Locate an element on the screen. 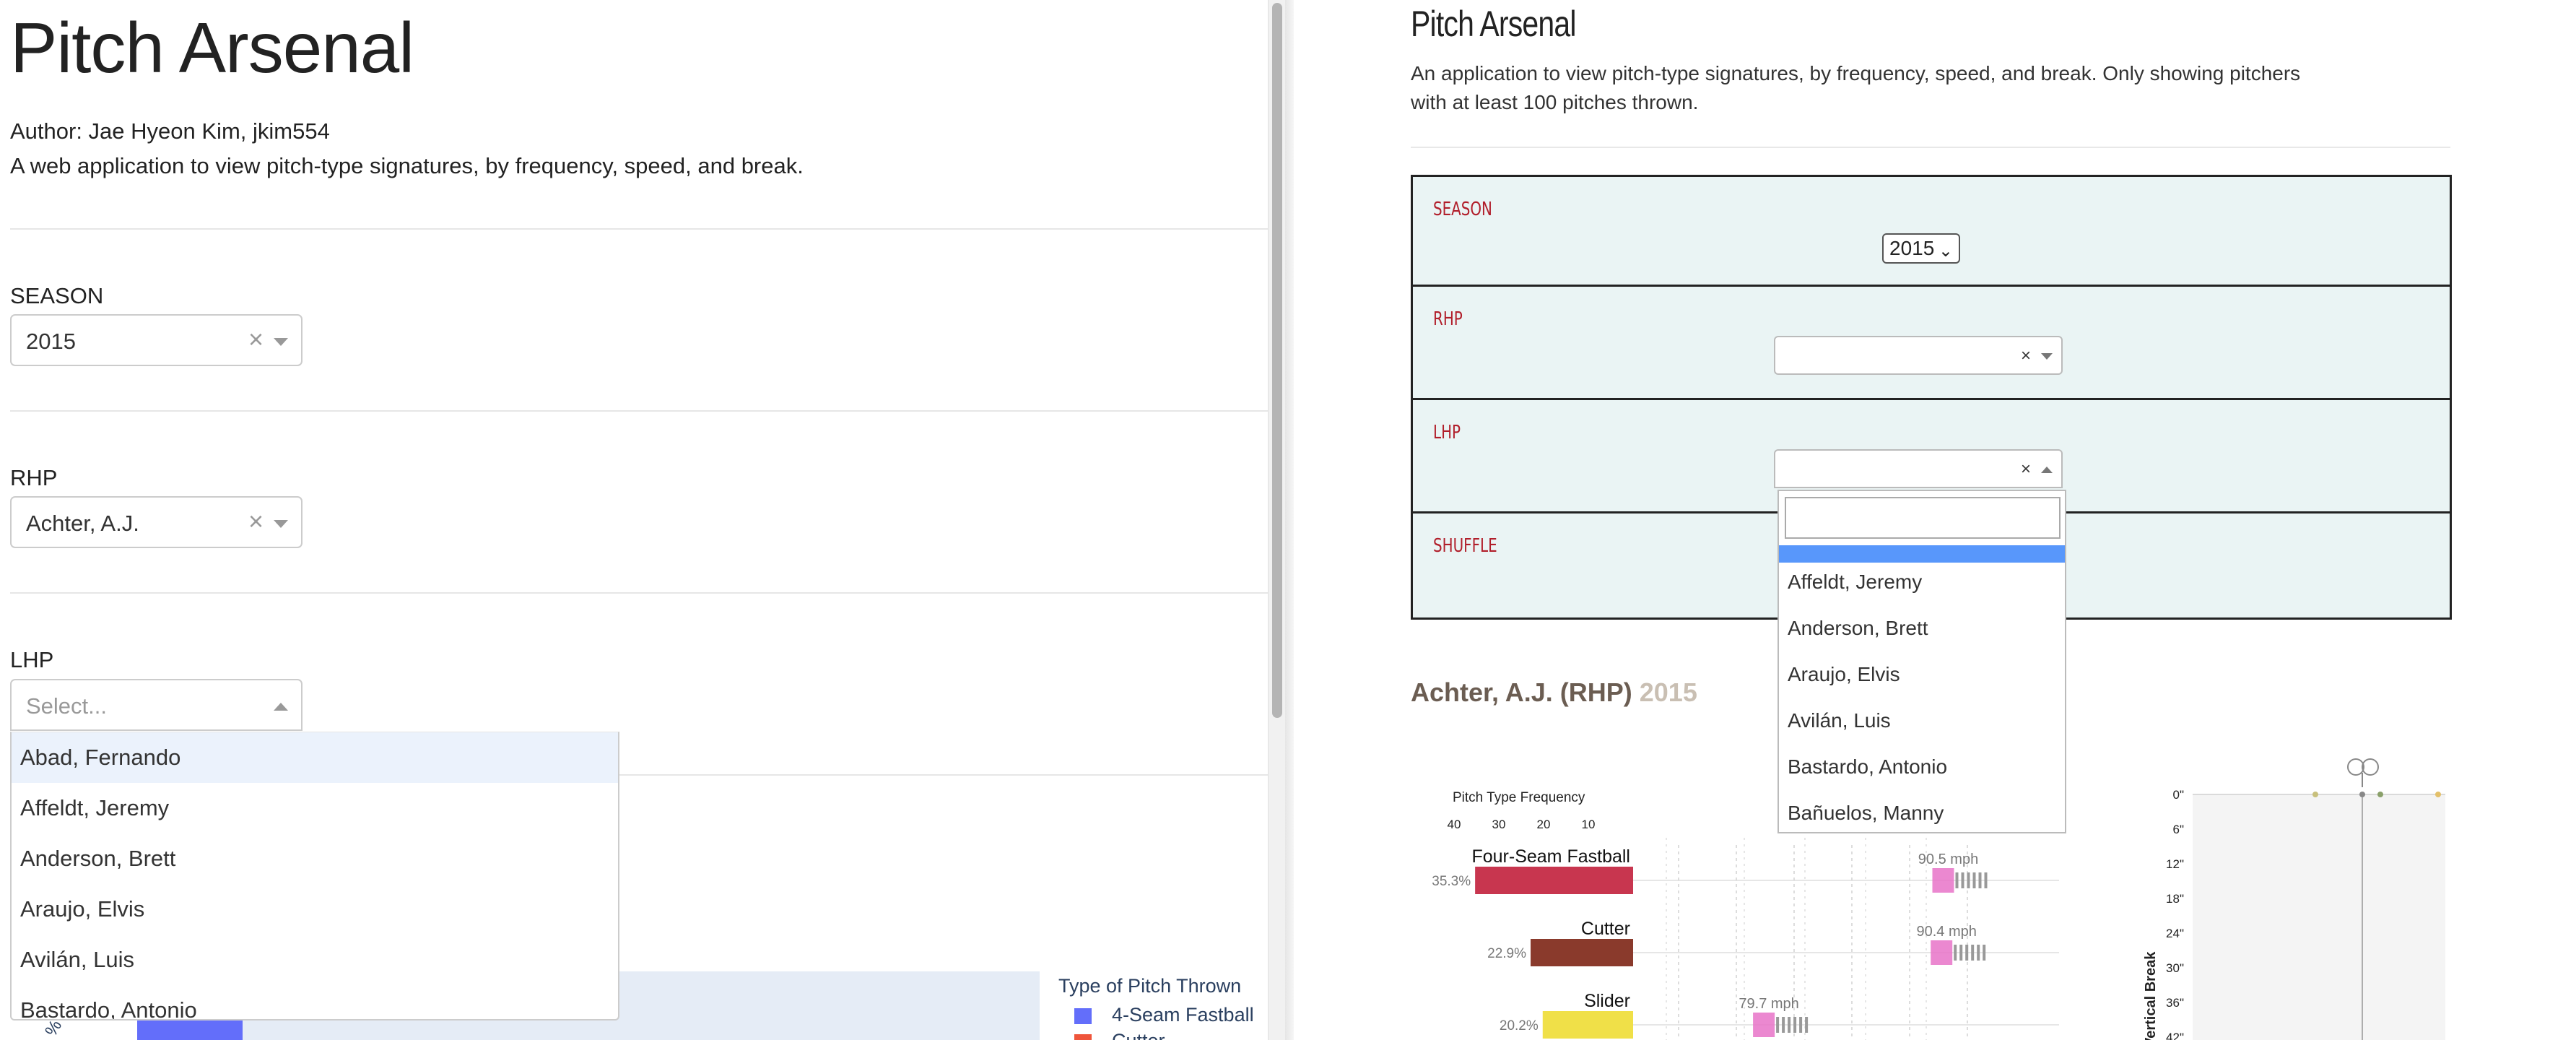 The height and width of the screenshot is (1040, 2576). legend-title: Type of Pitch Thrown is located at coordinates (1150, 986).